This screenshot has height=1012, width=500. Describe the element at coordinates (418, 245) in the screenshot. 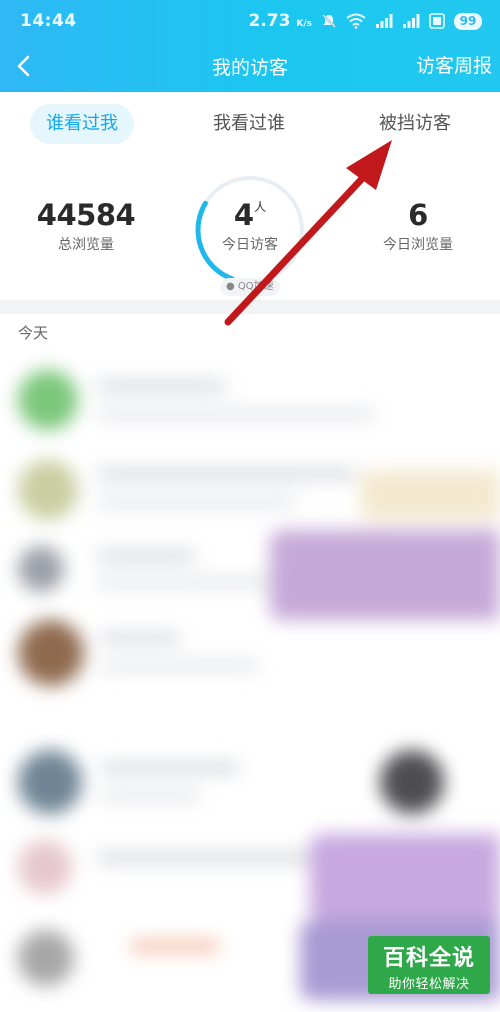

I see `today-views-label: 今日浏览量` at that location.